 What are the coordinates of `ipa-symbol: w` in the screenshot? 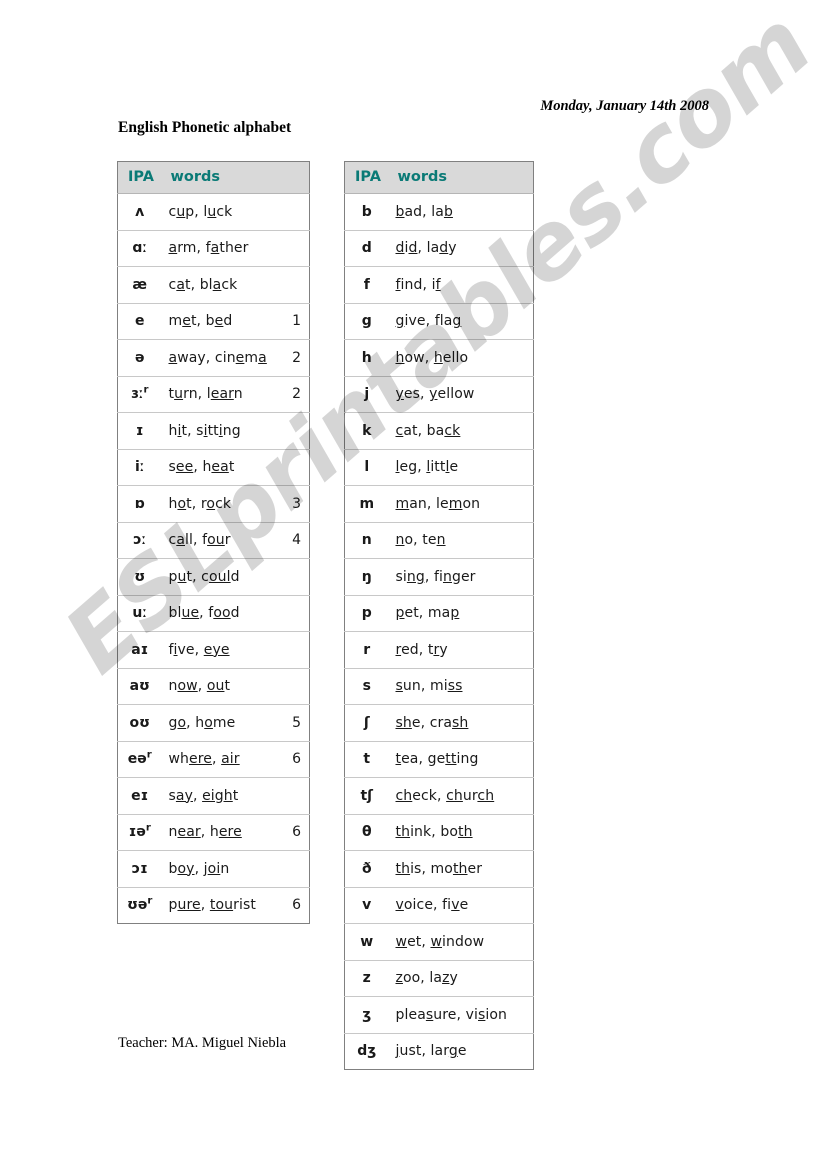 It's located at (366, 941).